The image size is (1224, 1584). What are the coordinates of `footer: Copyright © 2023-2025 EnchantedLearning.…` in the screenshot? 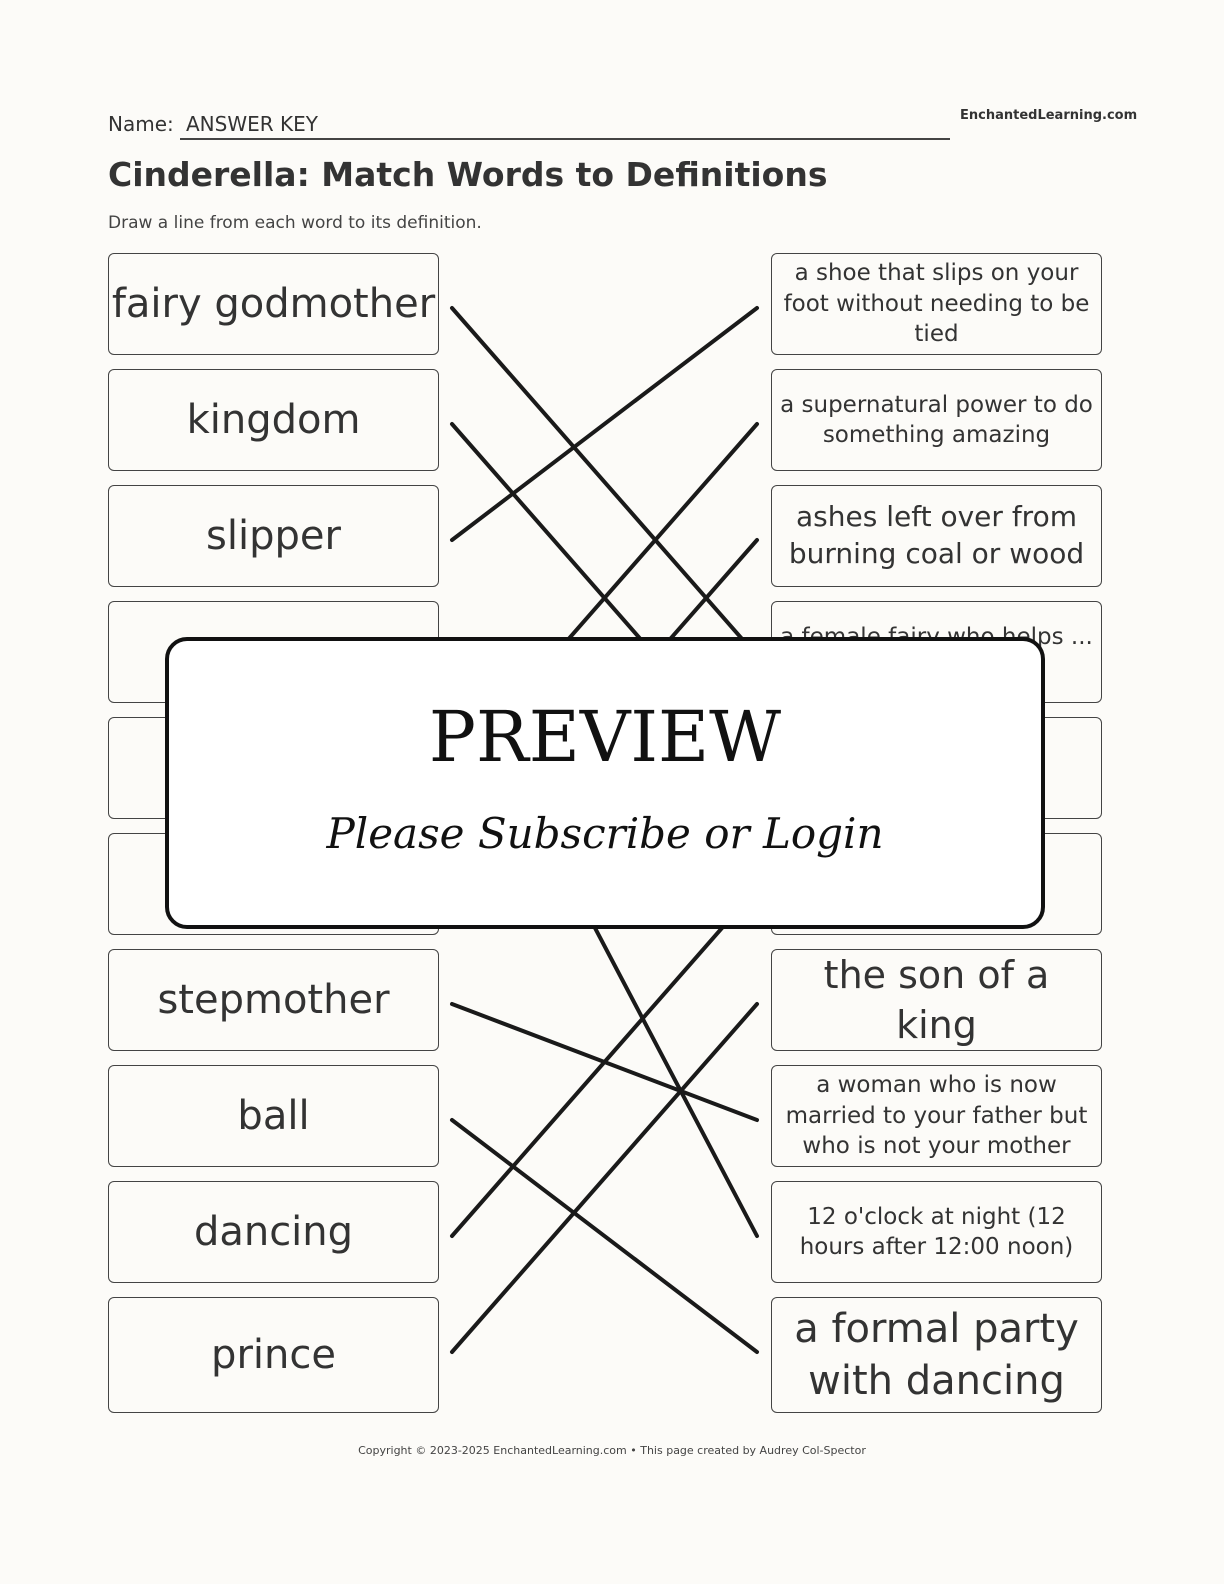 It's located at (612, 1450).